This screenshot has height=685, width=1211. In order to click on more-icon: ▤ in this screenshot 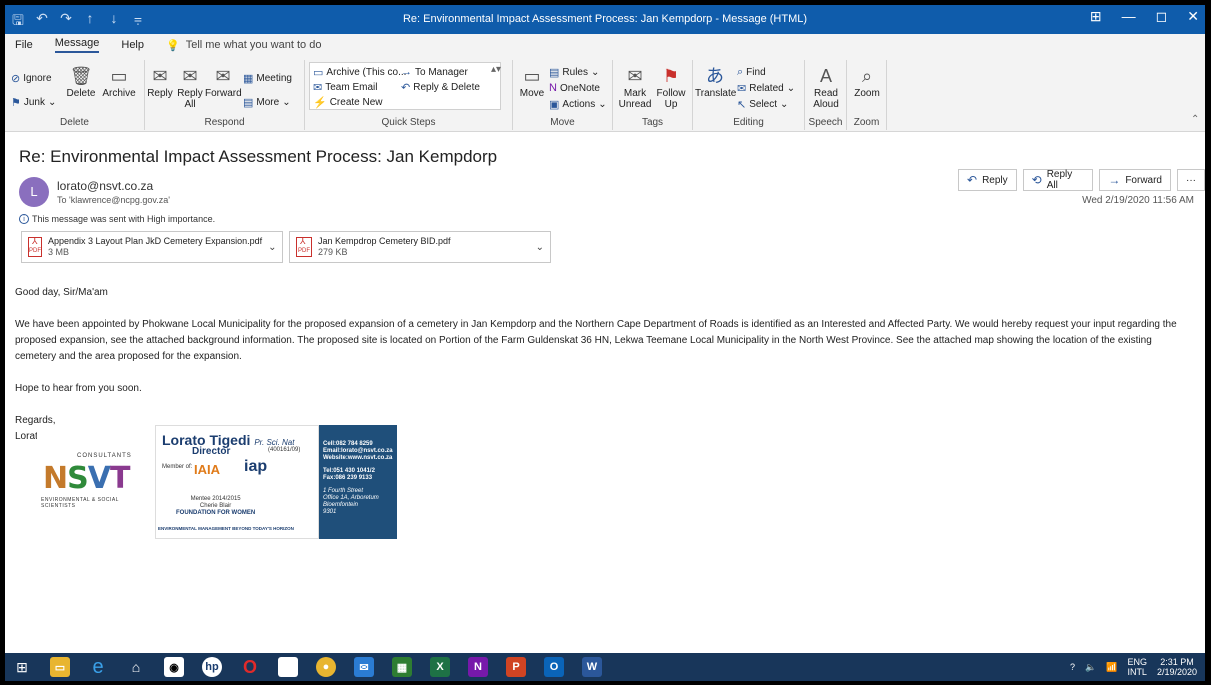, I will do `click(248, 103)`.